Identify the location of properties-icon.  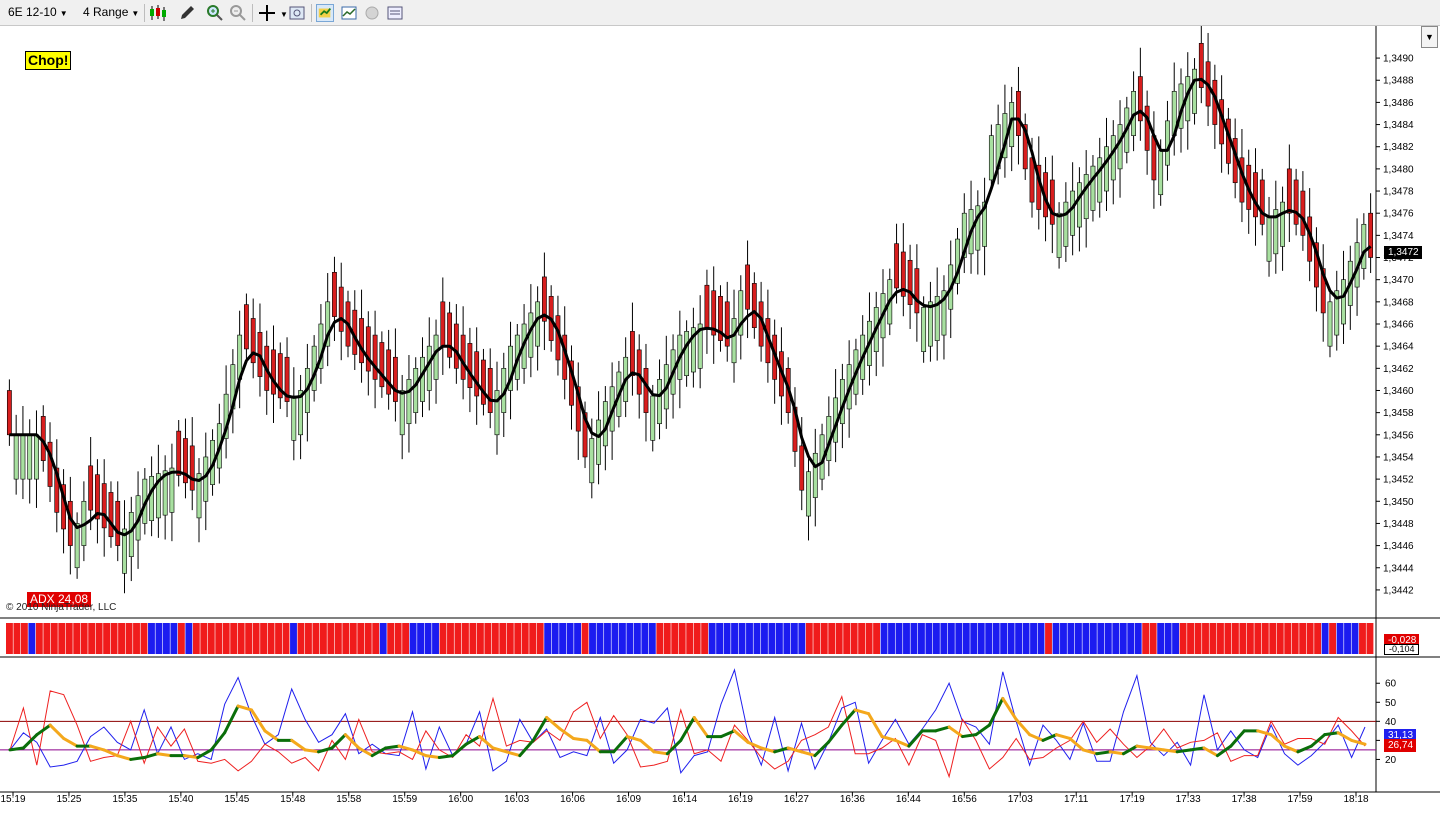
(395, 13).